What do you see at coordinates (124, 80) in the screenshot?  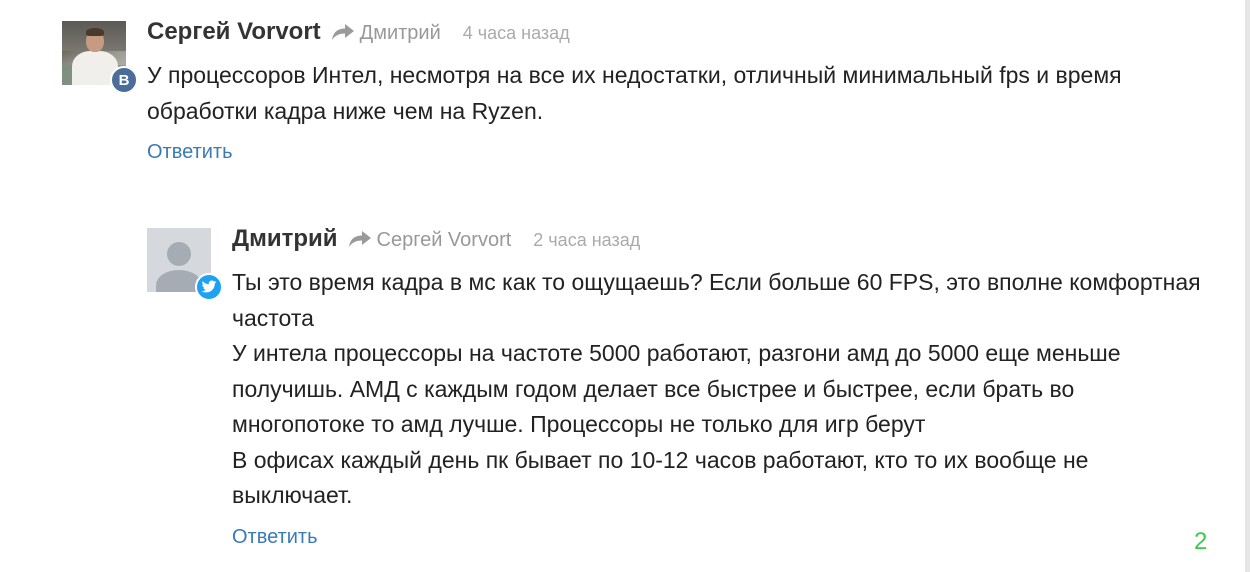 I see `vk-icon: B` at bounding box center [124, 80].